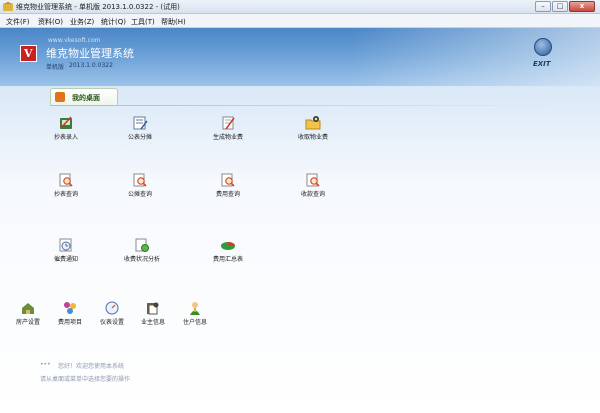 The height and width of the screenshot is (413, 600). I want to click on fn-fee-query: 费用查询, so click(228, 185).